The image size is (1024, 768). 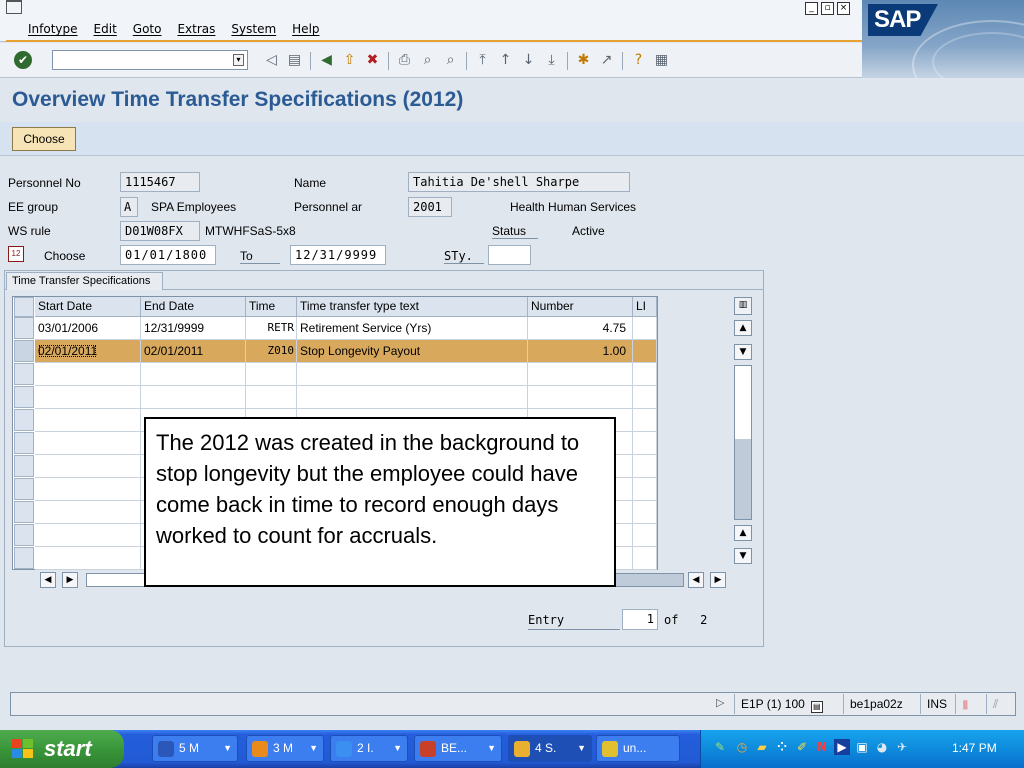 What do you see at coordinates (349, 60) in the screenshot?
I see `exit-icon: ⇧` at bounding box center [349, 60].